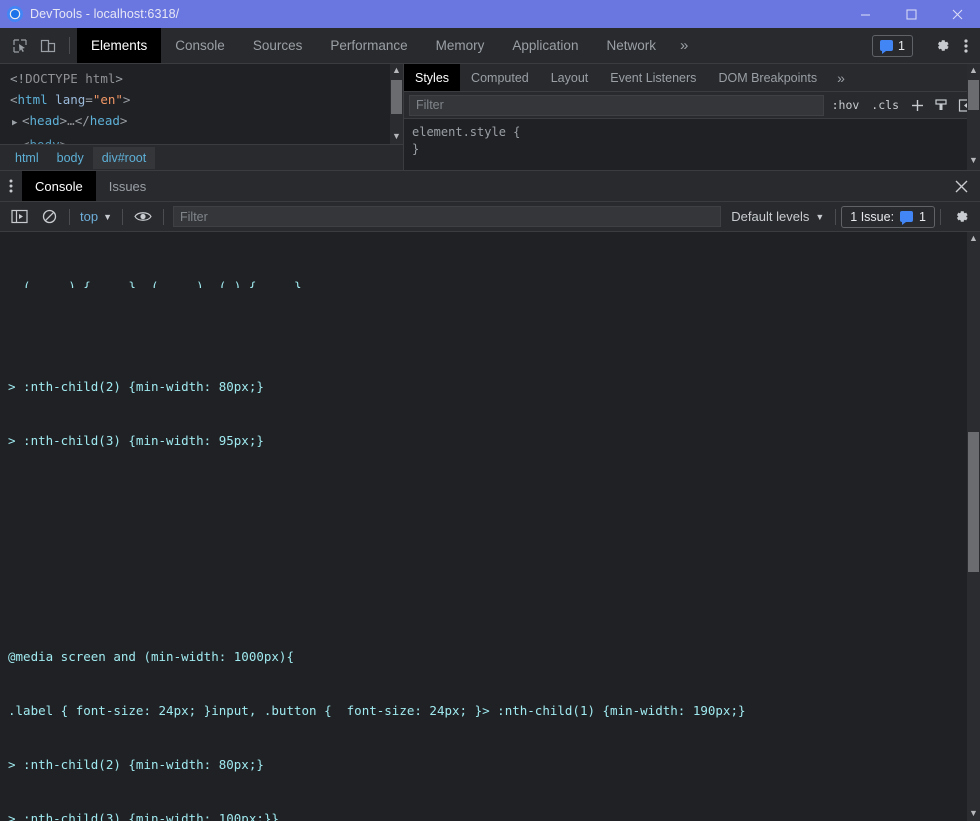 This screenshot has height=821, width=980. Describe the element at coordinates (911, 14) in the screenshot. I see `maximize-icon` at that location.